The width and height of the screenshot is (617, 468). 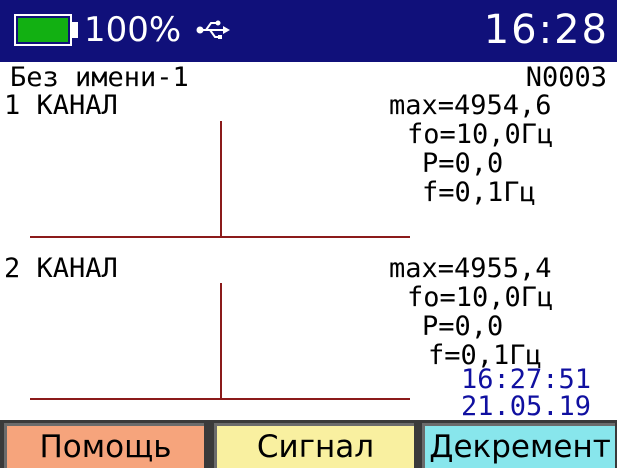 I want to click on clock: 16:28, so click(x=546, y=30).